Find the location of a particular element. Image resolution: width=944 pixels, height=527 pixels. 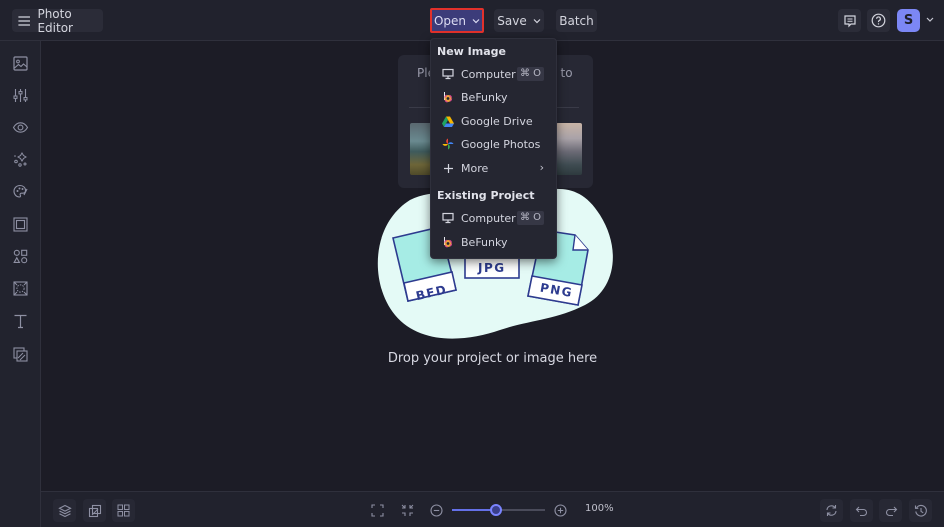

account-chevron-down-icon is located at coordinates (930, 19).